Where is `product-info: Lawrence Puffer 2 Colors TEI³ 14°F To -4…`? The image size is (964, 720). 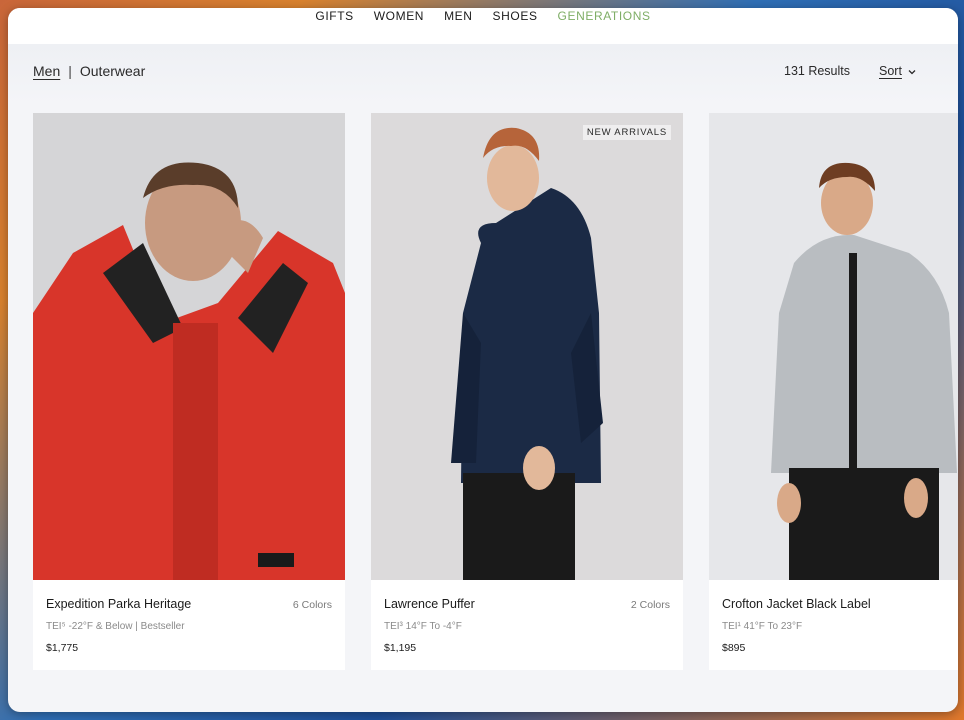 product-info: Lawrence Puffer 2 Colors TEI³ 14°F To -4… is located at coordinates (527, 625).